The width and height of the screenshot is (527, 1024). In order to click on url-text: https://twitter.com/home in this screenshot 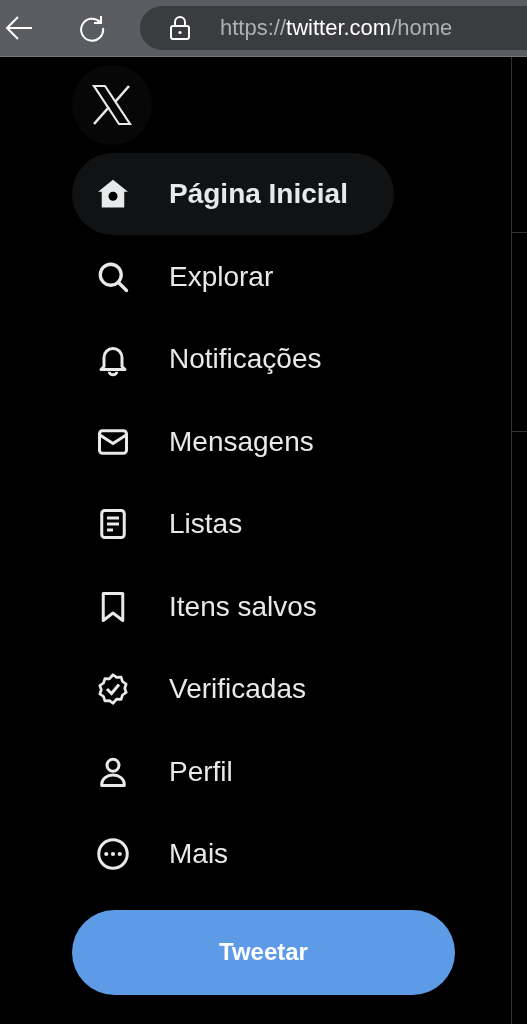, I will do `click(336, 28)`.